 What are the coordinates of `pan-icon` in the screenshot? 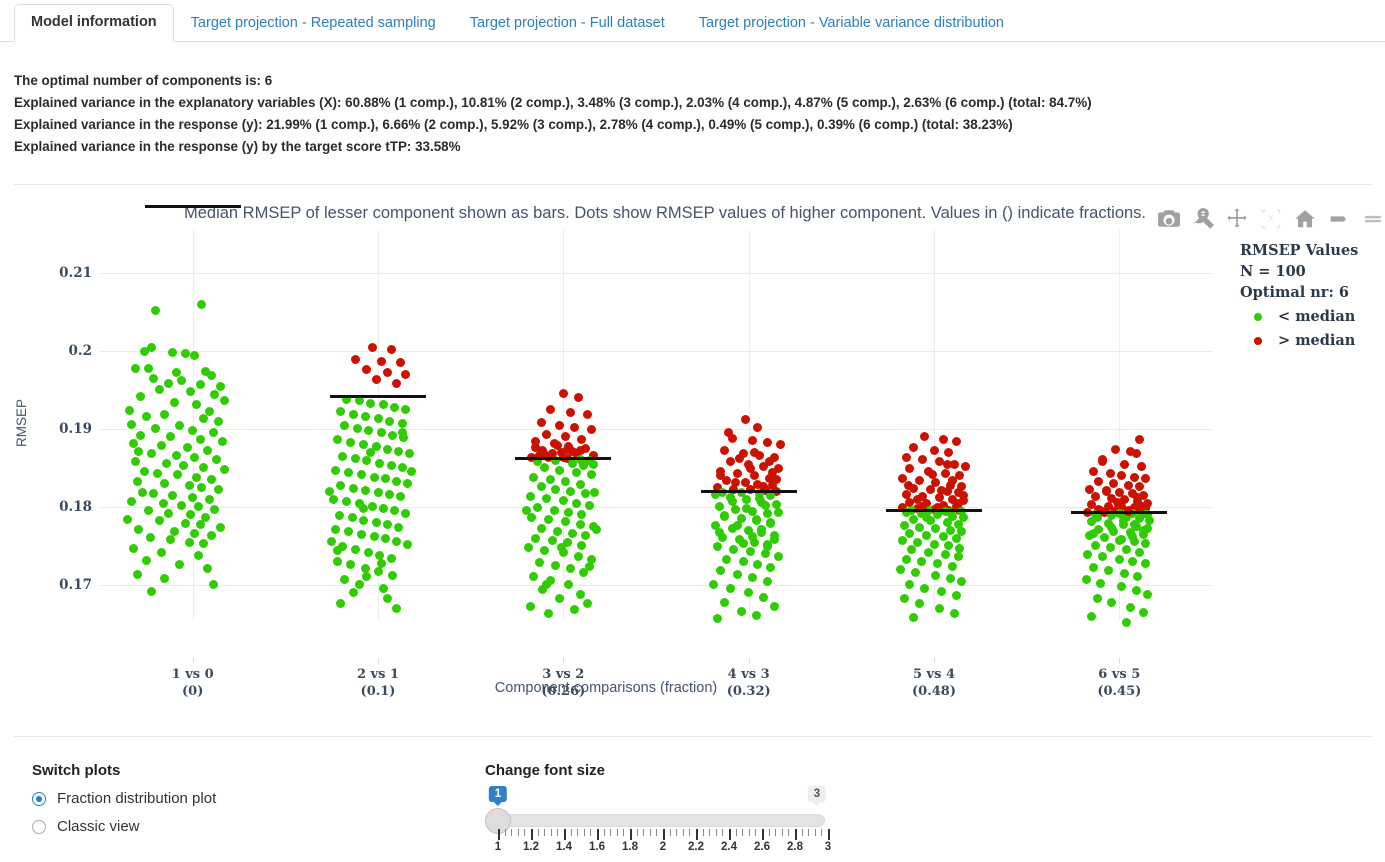 It's located at (1237, 219).